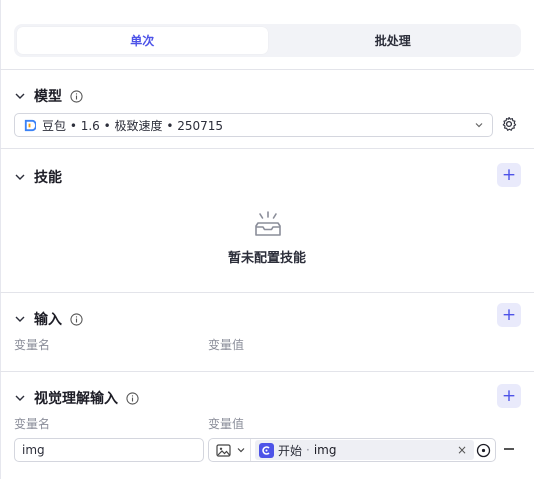 The width and height of the screenshot is (534, 479). What do you see at coordinates (266, 258) in the screenshot?
I see `skills-empty-text: 暂未配置技能` at bounding box center [266, 258].